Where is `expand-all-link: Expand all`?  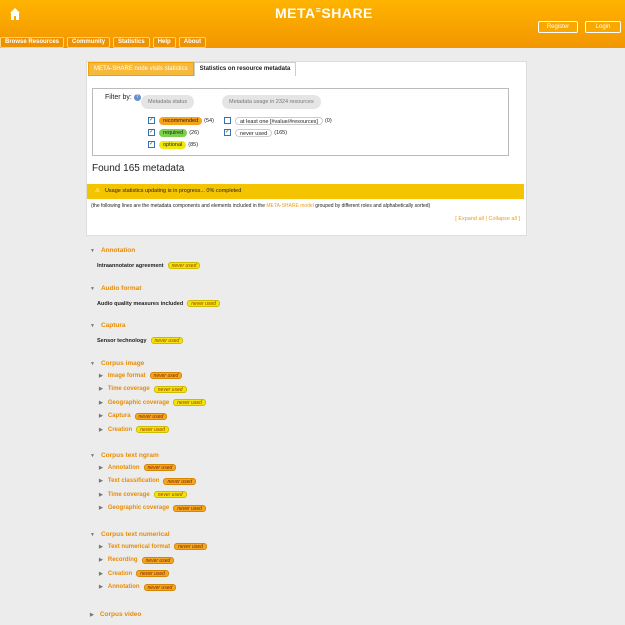 expand-all-link: Expand all is located at coordinates (471, 219).